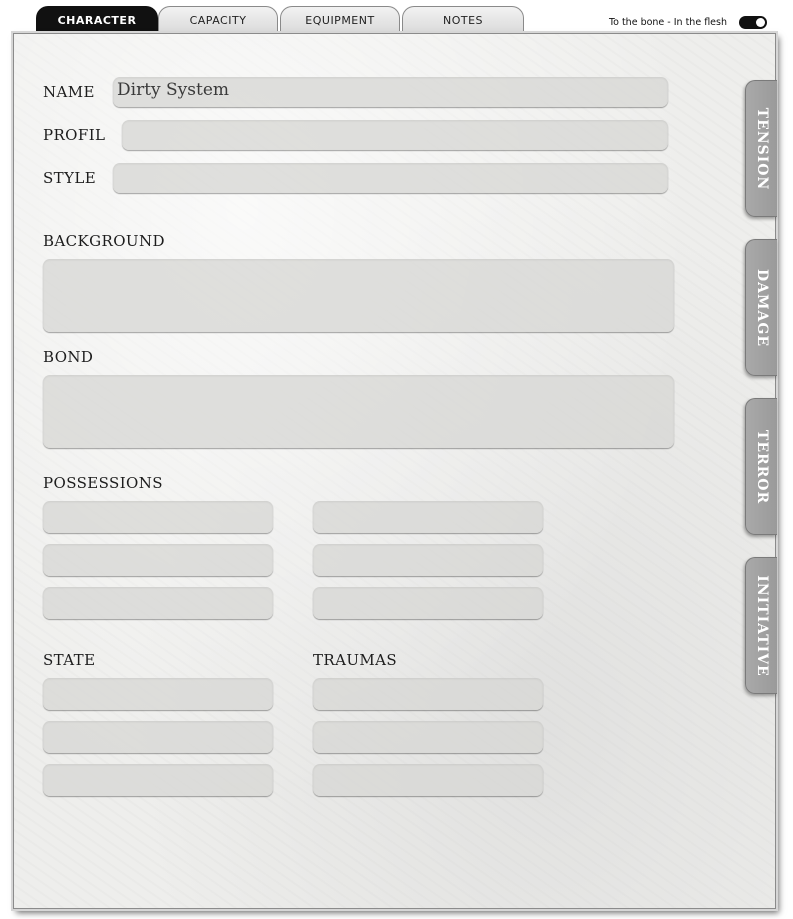  What do you see at coordinates (667, 22) in the screenshot?
I see `mode-toggle-label: To the bone - In the flesh` at bounding box center [667, 22].